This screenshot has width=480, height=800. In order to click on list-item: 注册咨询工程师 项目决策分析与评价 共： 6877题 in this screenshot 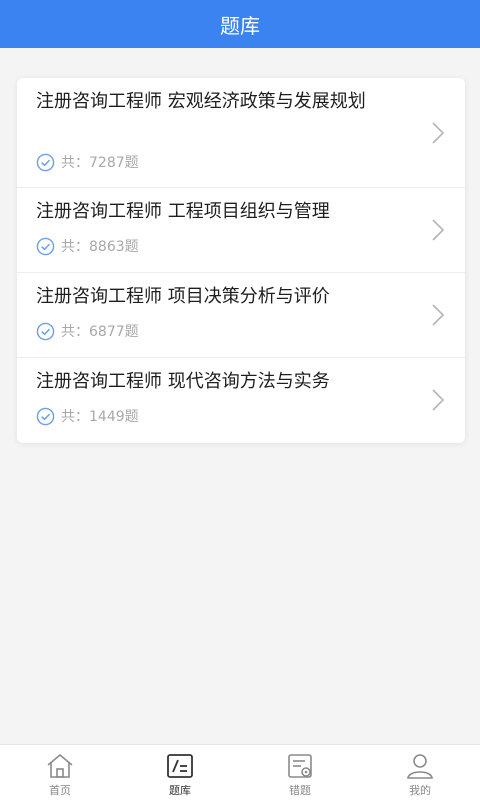, I will do `click(241, 315)`.